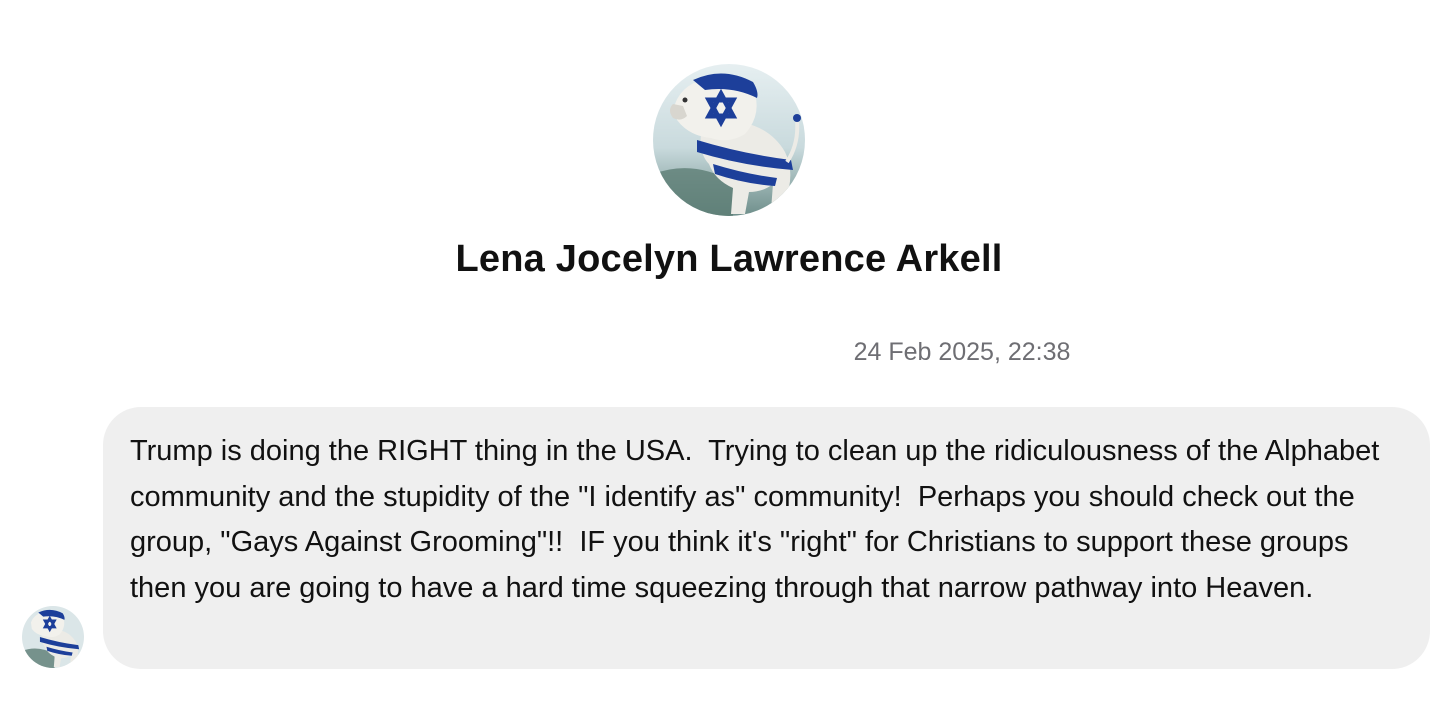 The width and height of the screenshot is (1456, 702). I want to click on message-timestamp: 24 Feb 2025, 22:38, so click(962, 352).